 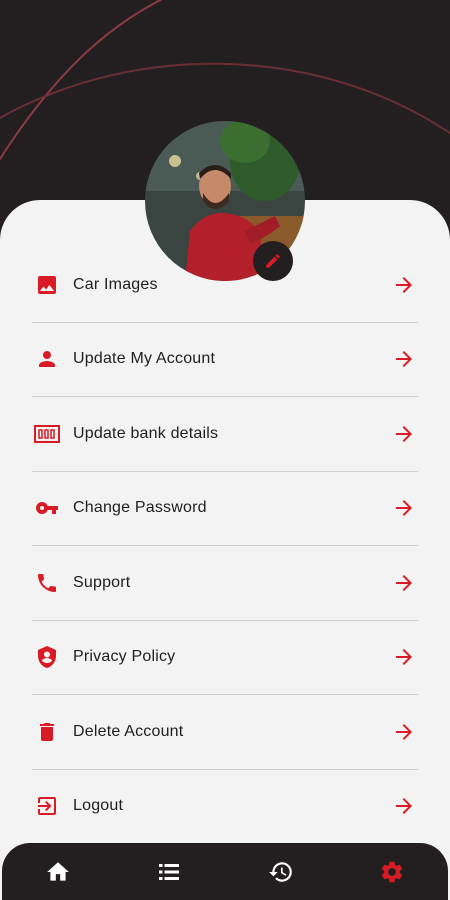 I want to click on menu-item-label: Delete Account, so click(x=128, y=731).